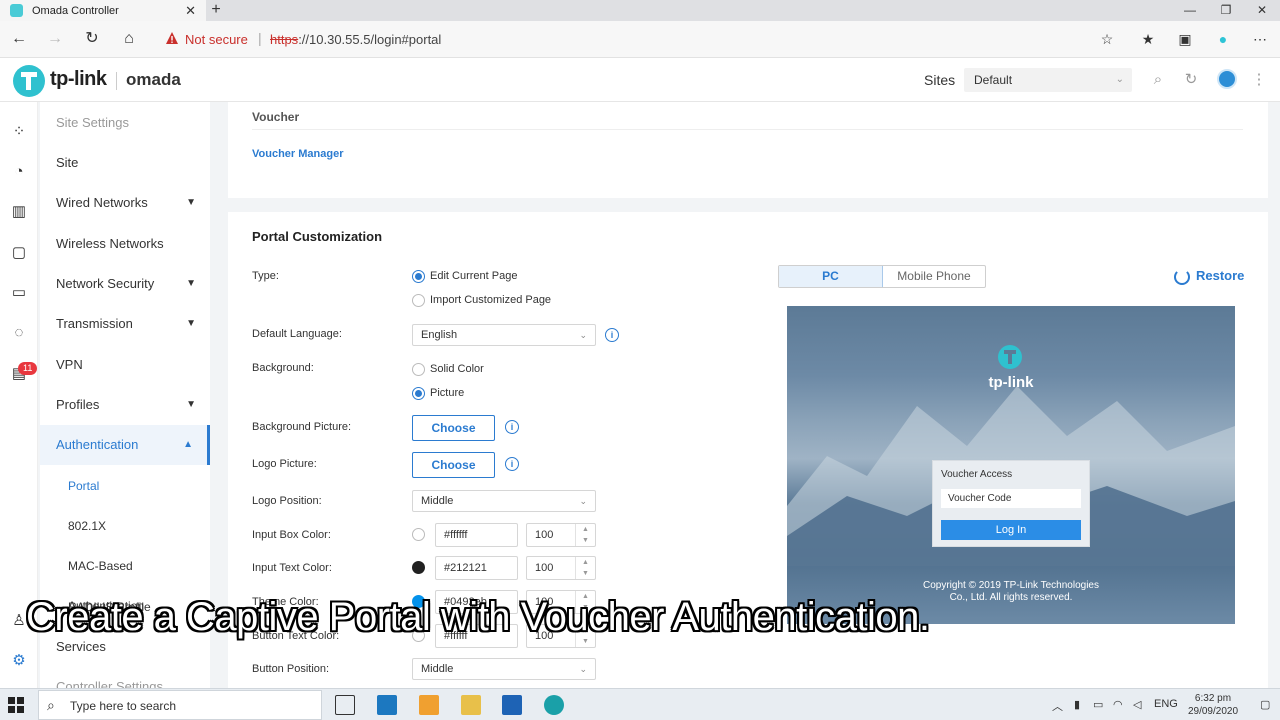 The height and width of the screenshot is (720, 1280). Describe the element at coordinates (103, 10) in the screenshot. I see `browser-tab: Omada Controller ✕` at that location.